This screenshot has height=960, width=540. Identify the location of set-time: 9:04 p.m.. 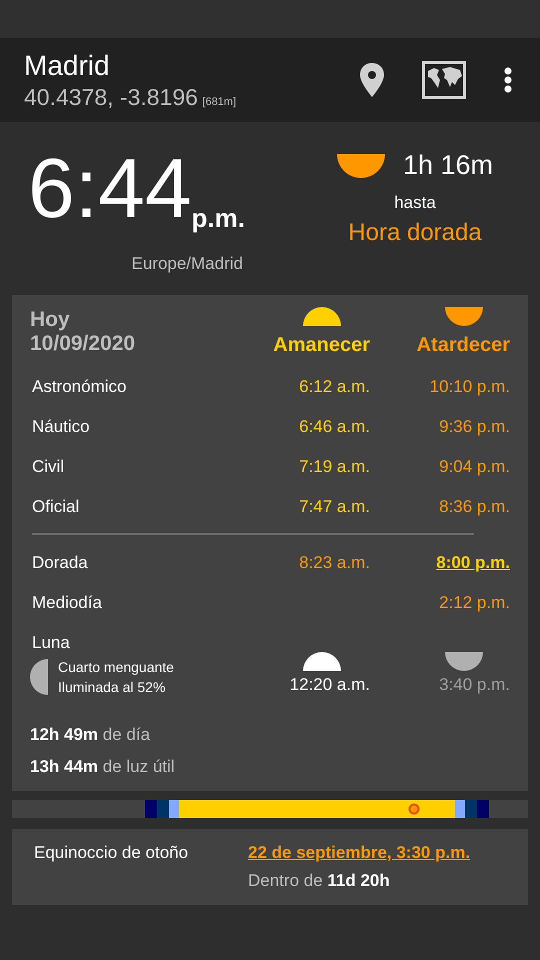
(474, 467).